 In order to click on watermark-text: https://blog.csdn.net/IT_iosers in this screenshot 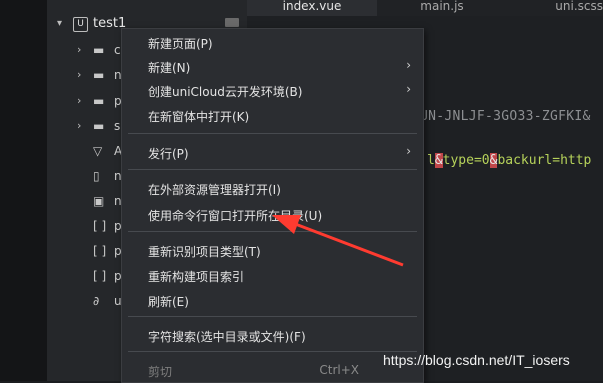, I will do `click(476, 360)`.